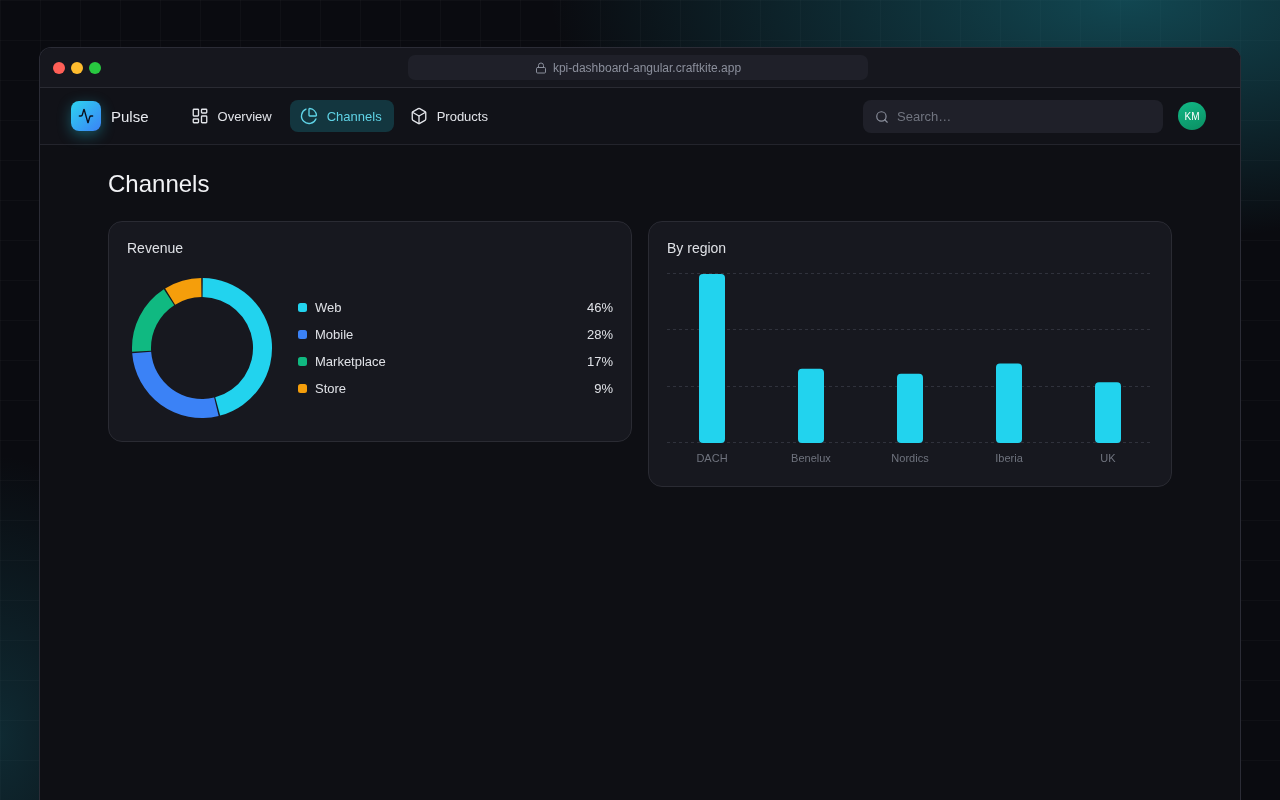  What do you see at coordinates (599, 334) in the screenshot?
I see `legend-value: 28%` at bounding box center [599, 334].